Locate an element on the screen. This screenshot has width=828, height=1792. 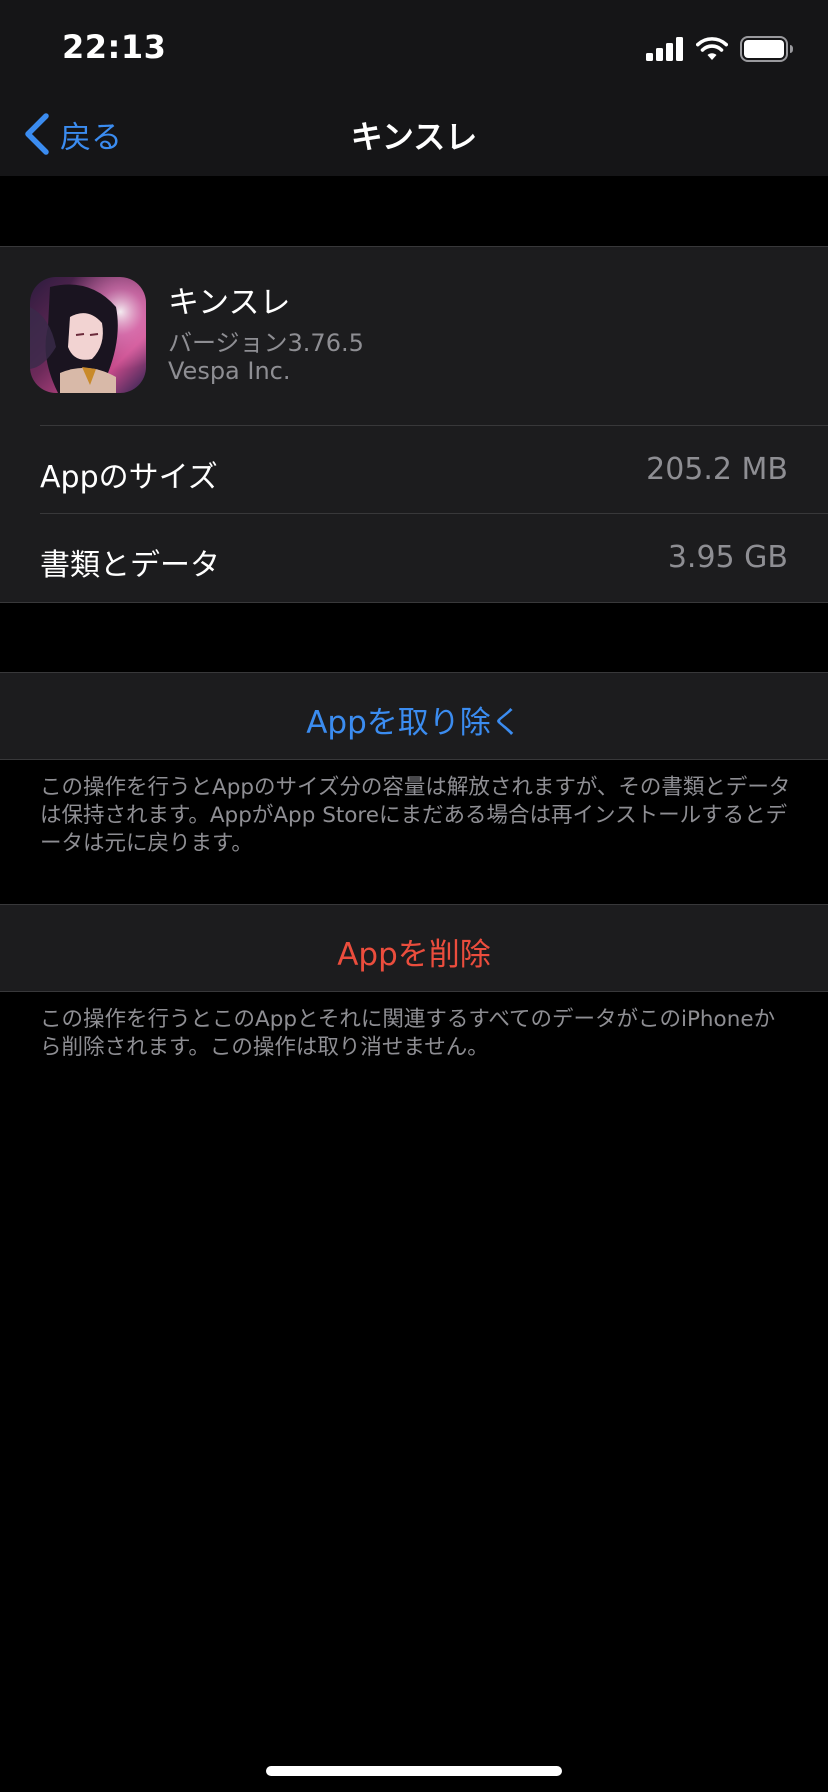
offload-app-group: Appを取り除く is located at coordinates (414, 716).